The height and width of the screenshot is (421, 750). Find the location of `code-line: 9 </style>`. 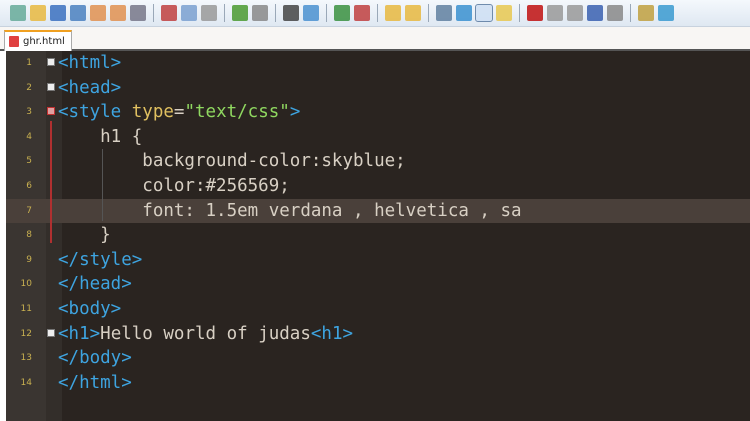

code-line: 9 </style> is located at coordinates (378, 260).